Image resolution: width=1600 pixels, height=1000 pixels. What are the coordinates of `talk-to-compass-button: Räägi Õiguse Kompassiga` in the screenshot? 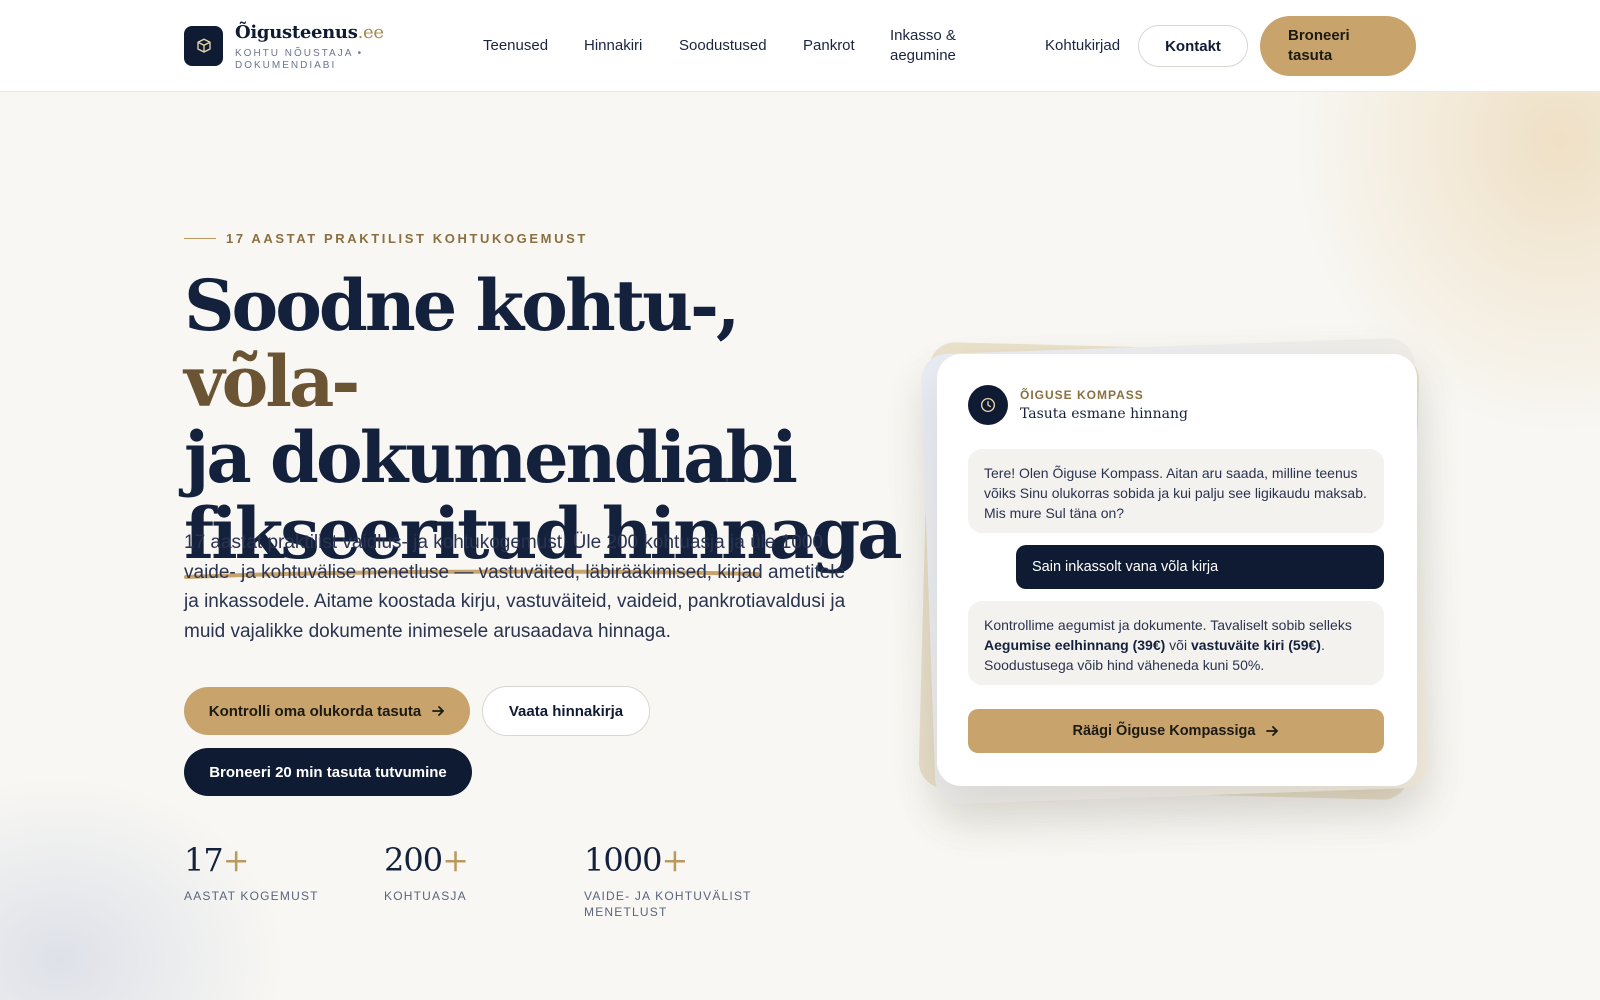 It's located at (1176, 731).